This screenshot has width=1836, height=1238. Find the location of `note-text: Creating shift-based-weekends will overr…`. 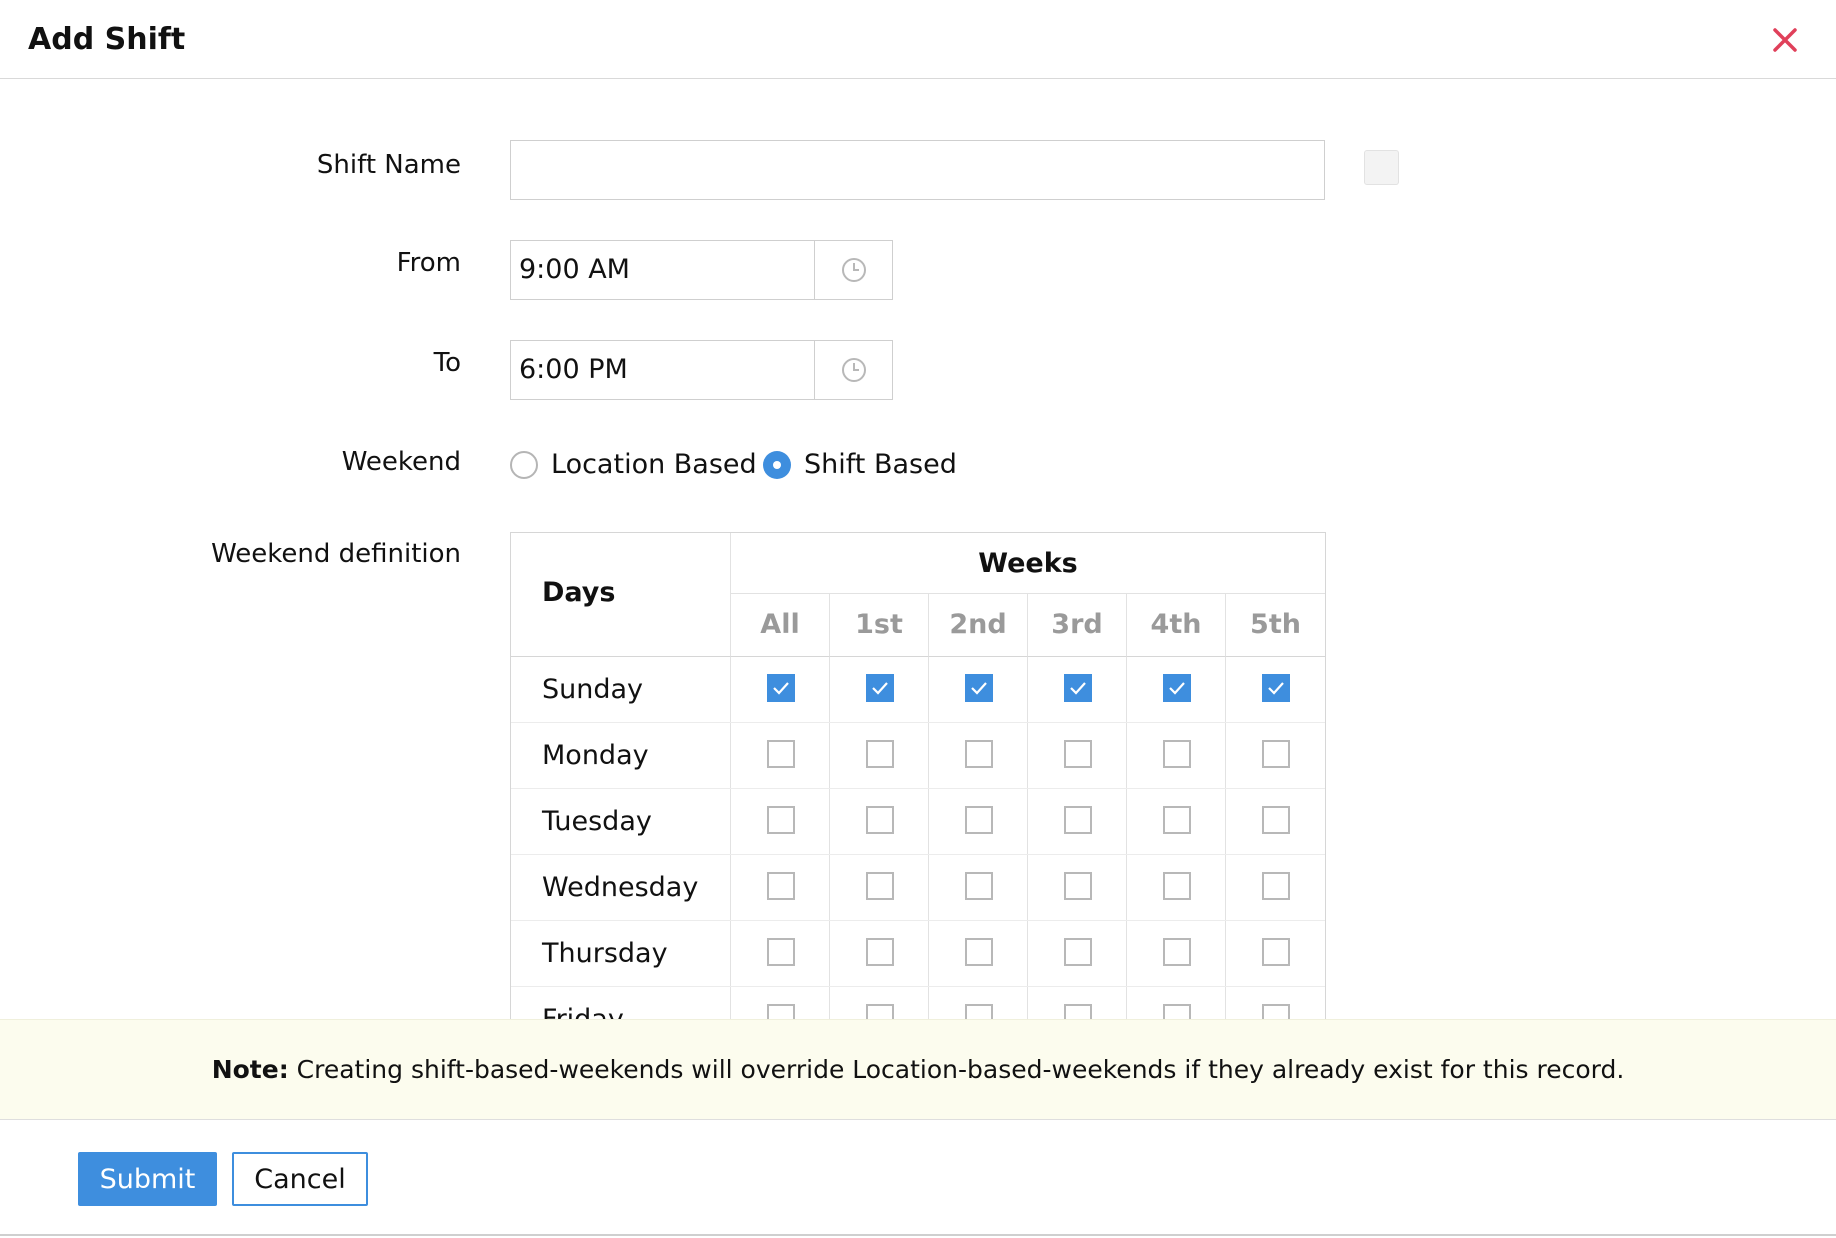

note-text: Creating shift-based-weekends will overr… is located at coordinates (956, 1069).